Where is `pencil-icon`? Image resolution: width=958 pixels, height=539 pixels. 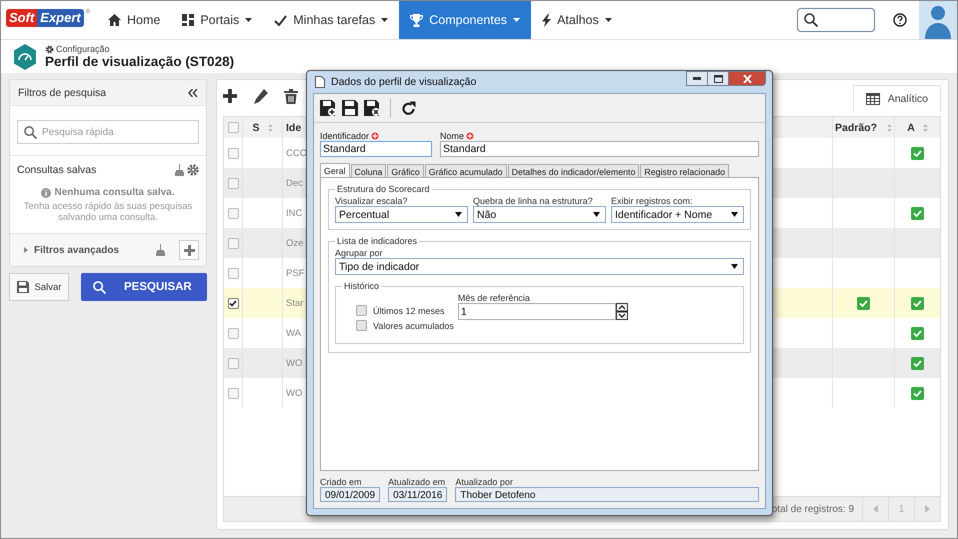 pencil-icon is located at coordinates (260, 96).